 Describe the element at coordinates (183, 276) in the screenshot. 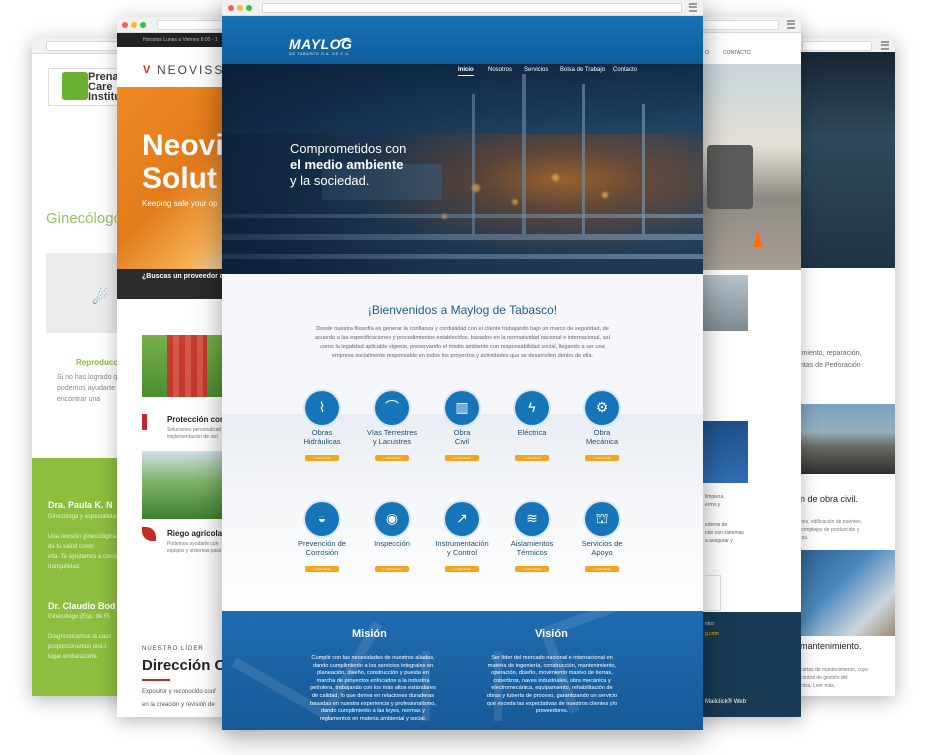

I see `cta-question: ¿Buscas un proveedor d` at that location.